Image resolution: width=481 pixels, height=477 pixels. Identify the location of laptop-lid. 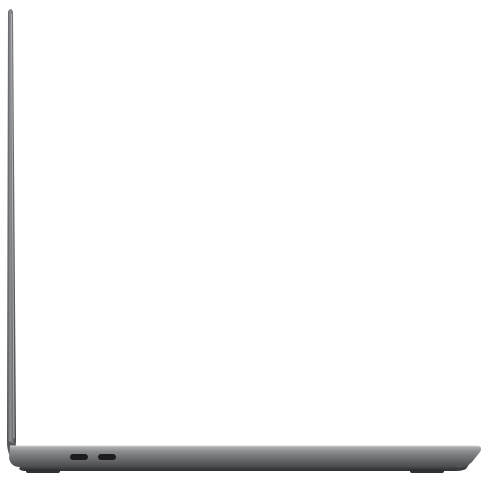
(11, 230).